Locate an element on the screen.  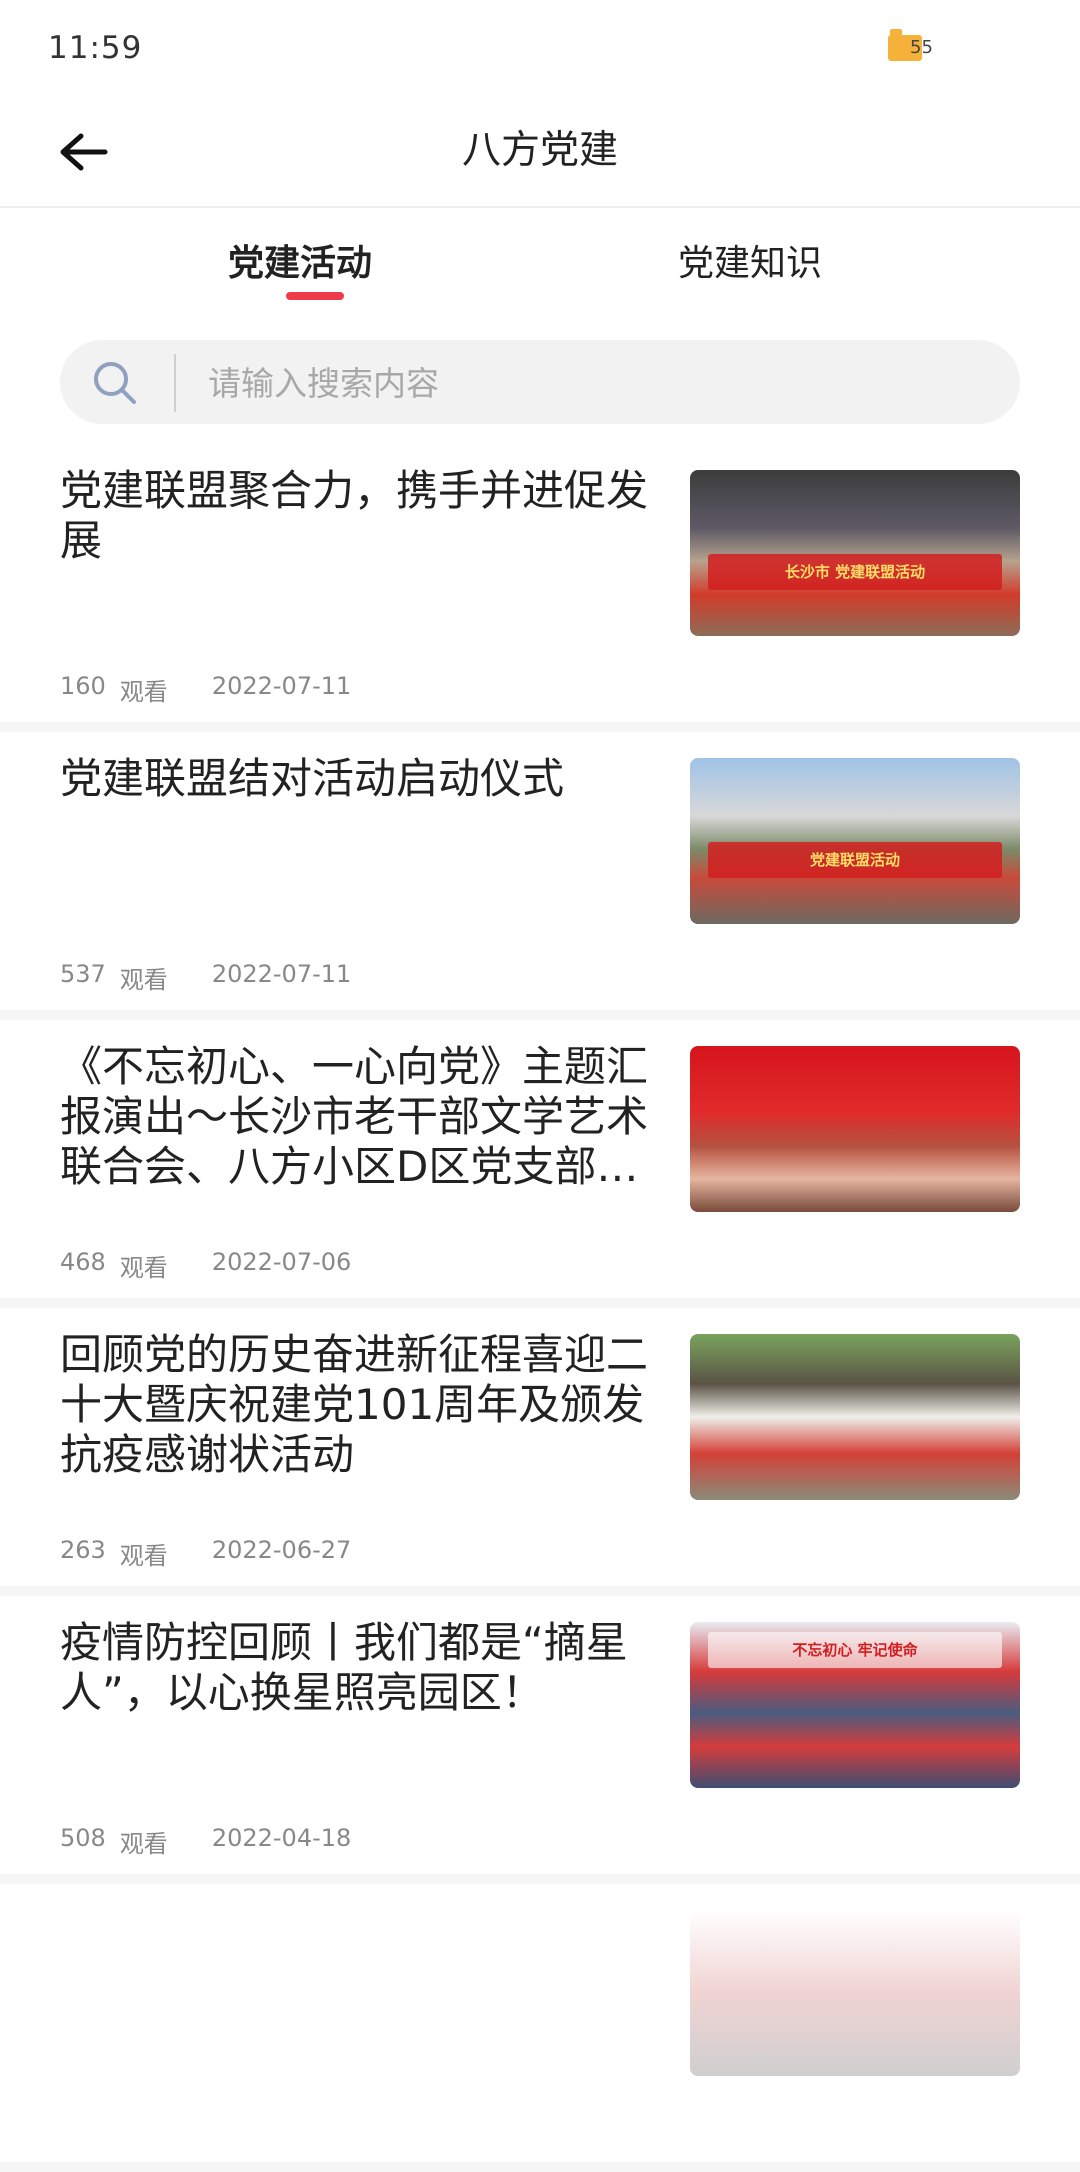
article-thumbnail: 党建联盟活动 is located at coordinates (855, 841).